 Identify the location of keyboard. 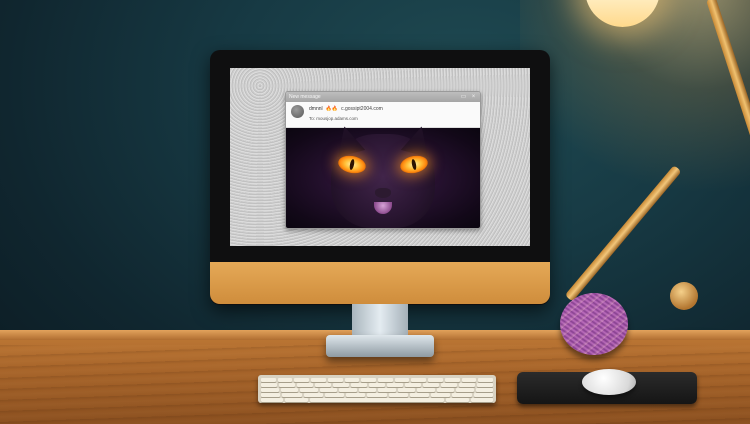
(377, 389).